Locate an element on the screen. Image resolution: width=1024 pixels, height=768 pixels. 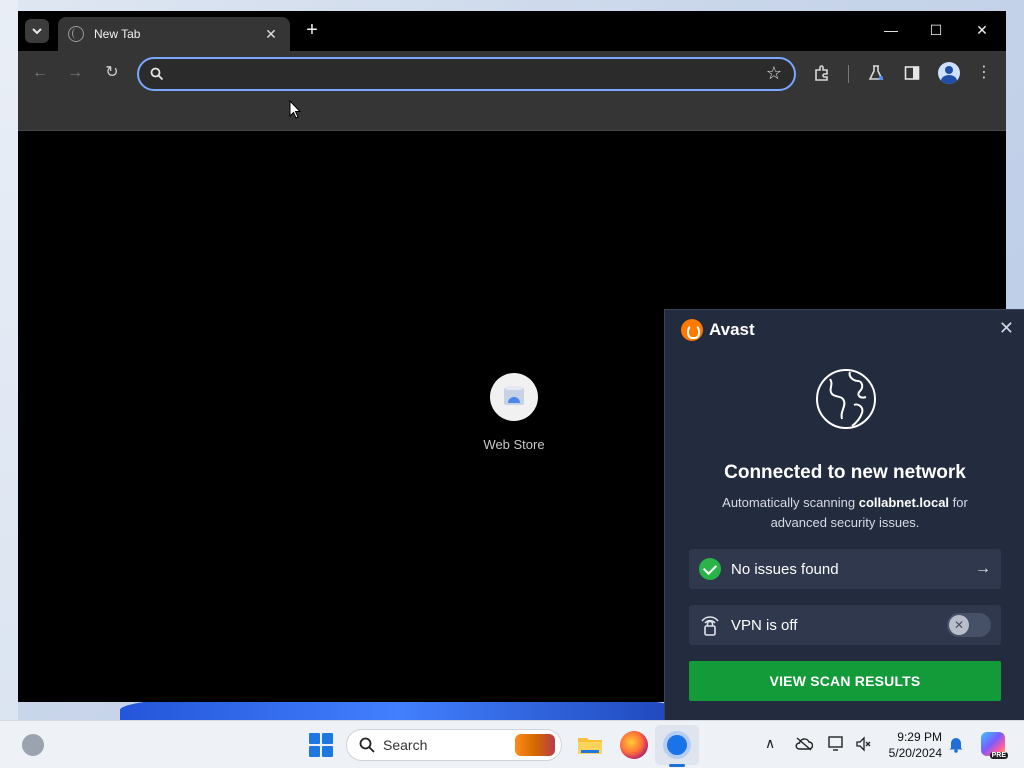
vpn-toggle: ✕ is located at coordinates (969, 625).